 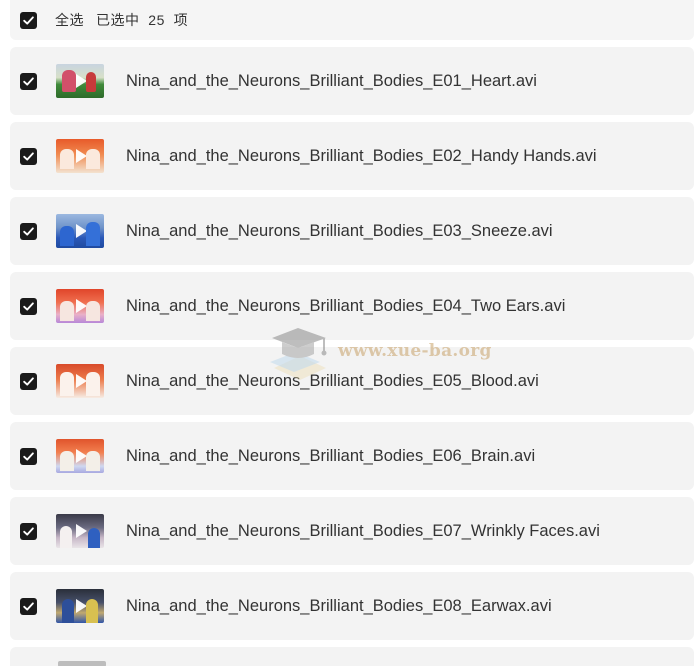 What do you see at coordinates (352, 20) in the screenshot?
I see `select-all-bar: 全选 已选中 25 项` at bounding box center [352, 20].